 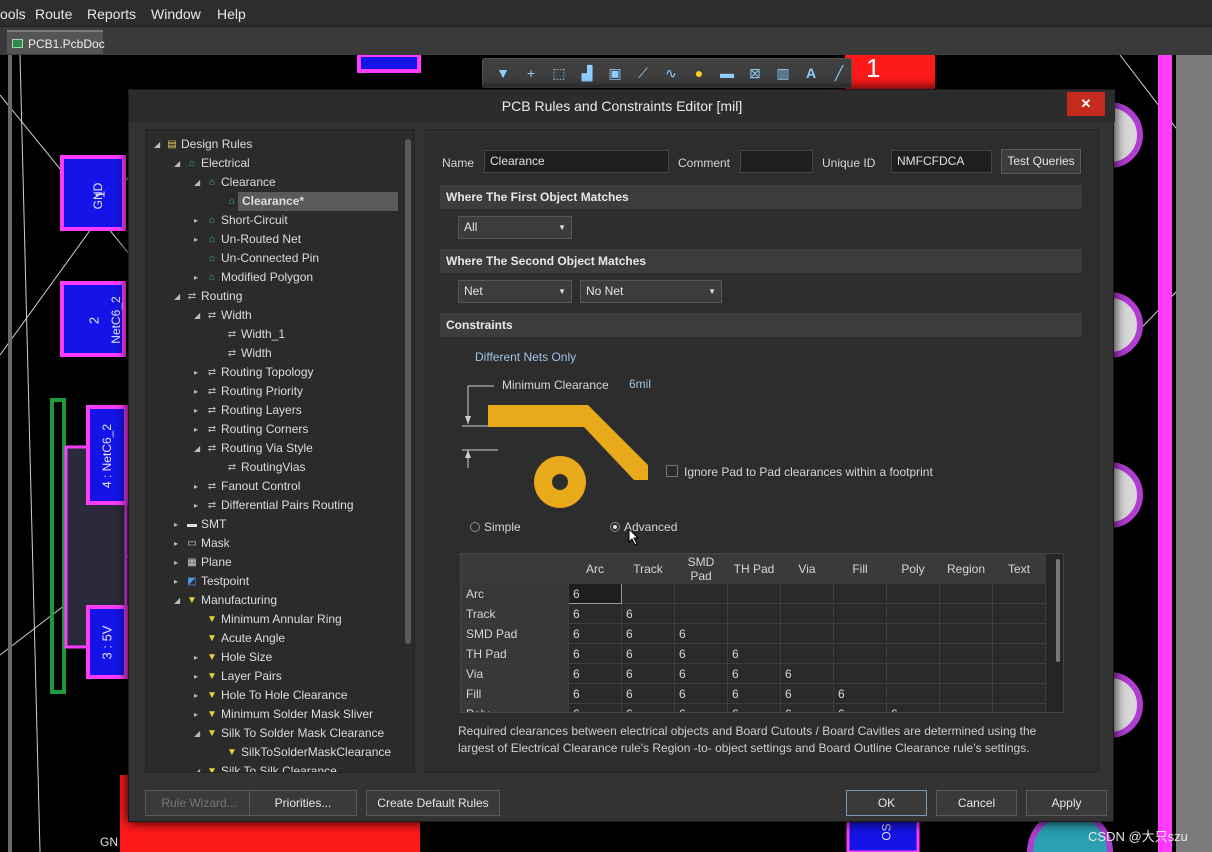 What do you see at coordinates (941, 161) in the screenshot?
I see `unique-id-field: NMFCFDCA` at bounding box center [941, 161].